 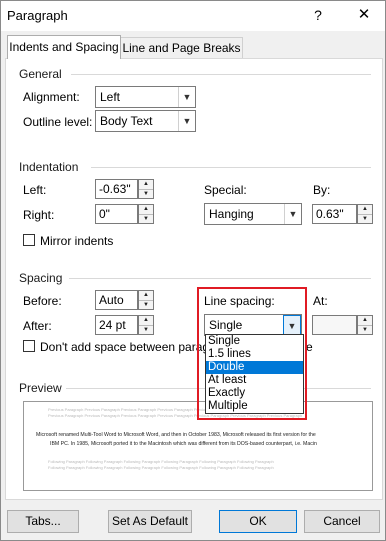 I want to click on by-input: 0.63", so click(x=334, y=214).